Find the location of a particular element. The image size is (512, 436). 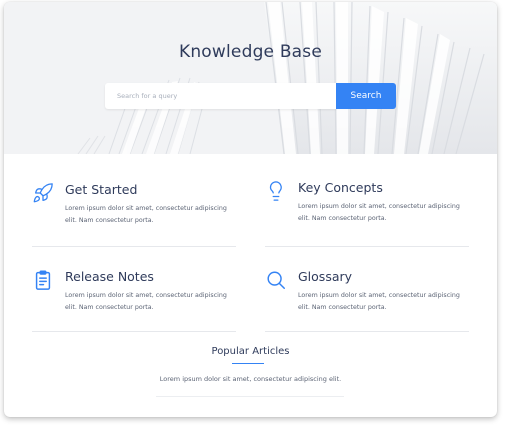

topic-title: Release Notes is located at coordinates (109, 276).